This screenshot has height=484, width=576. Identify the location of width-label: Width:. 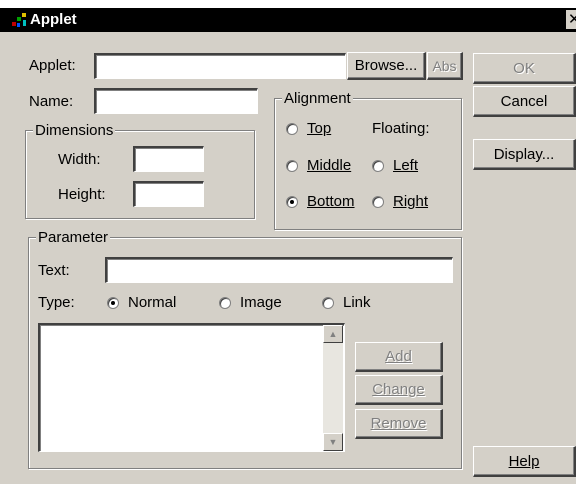
(79, 159).